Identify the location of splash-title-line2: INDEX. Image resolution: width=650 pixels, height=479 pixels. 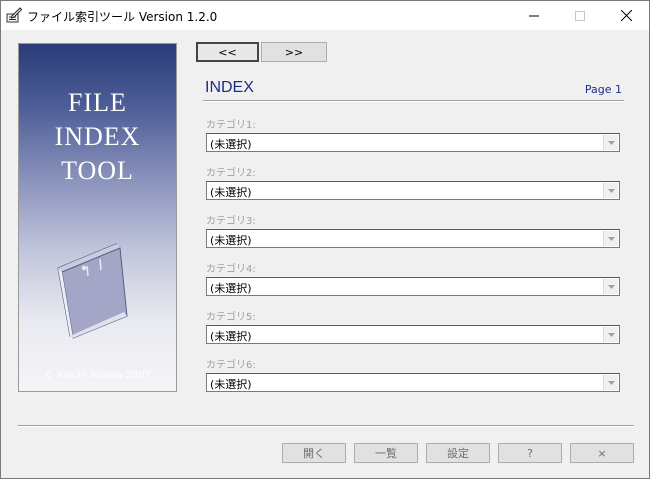
(97, 136).